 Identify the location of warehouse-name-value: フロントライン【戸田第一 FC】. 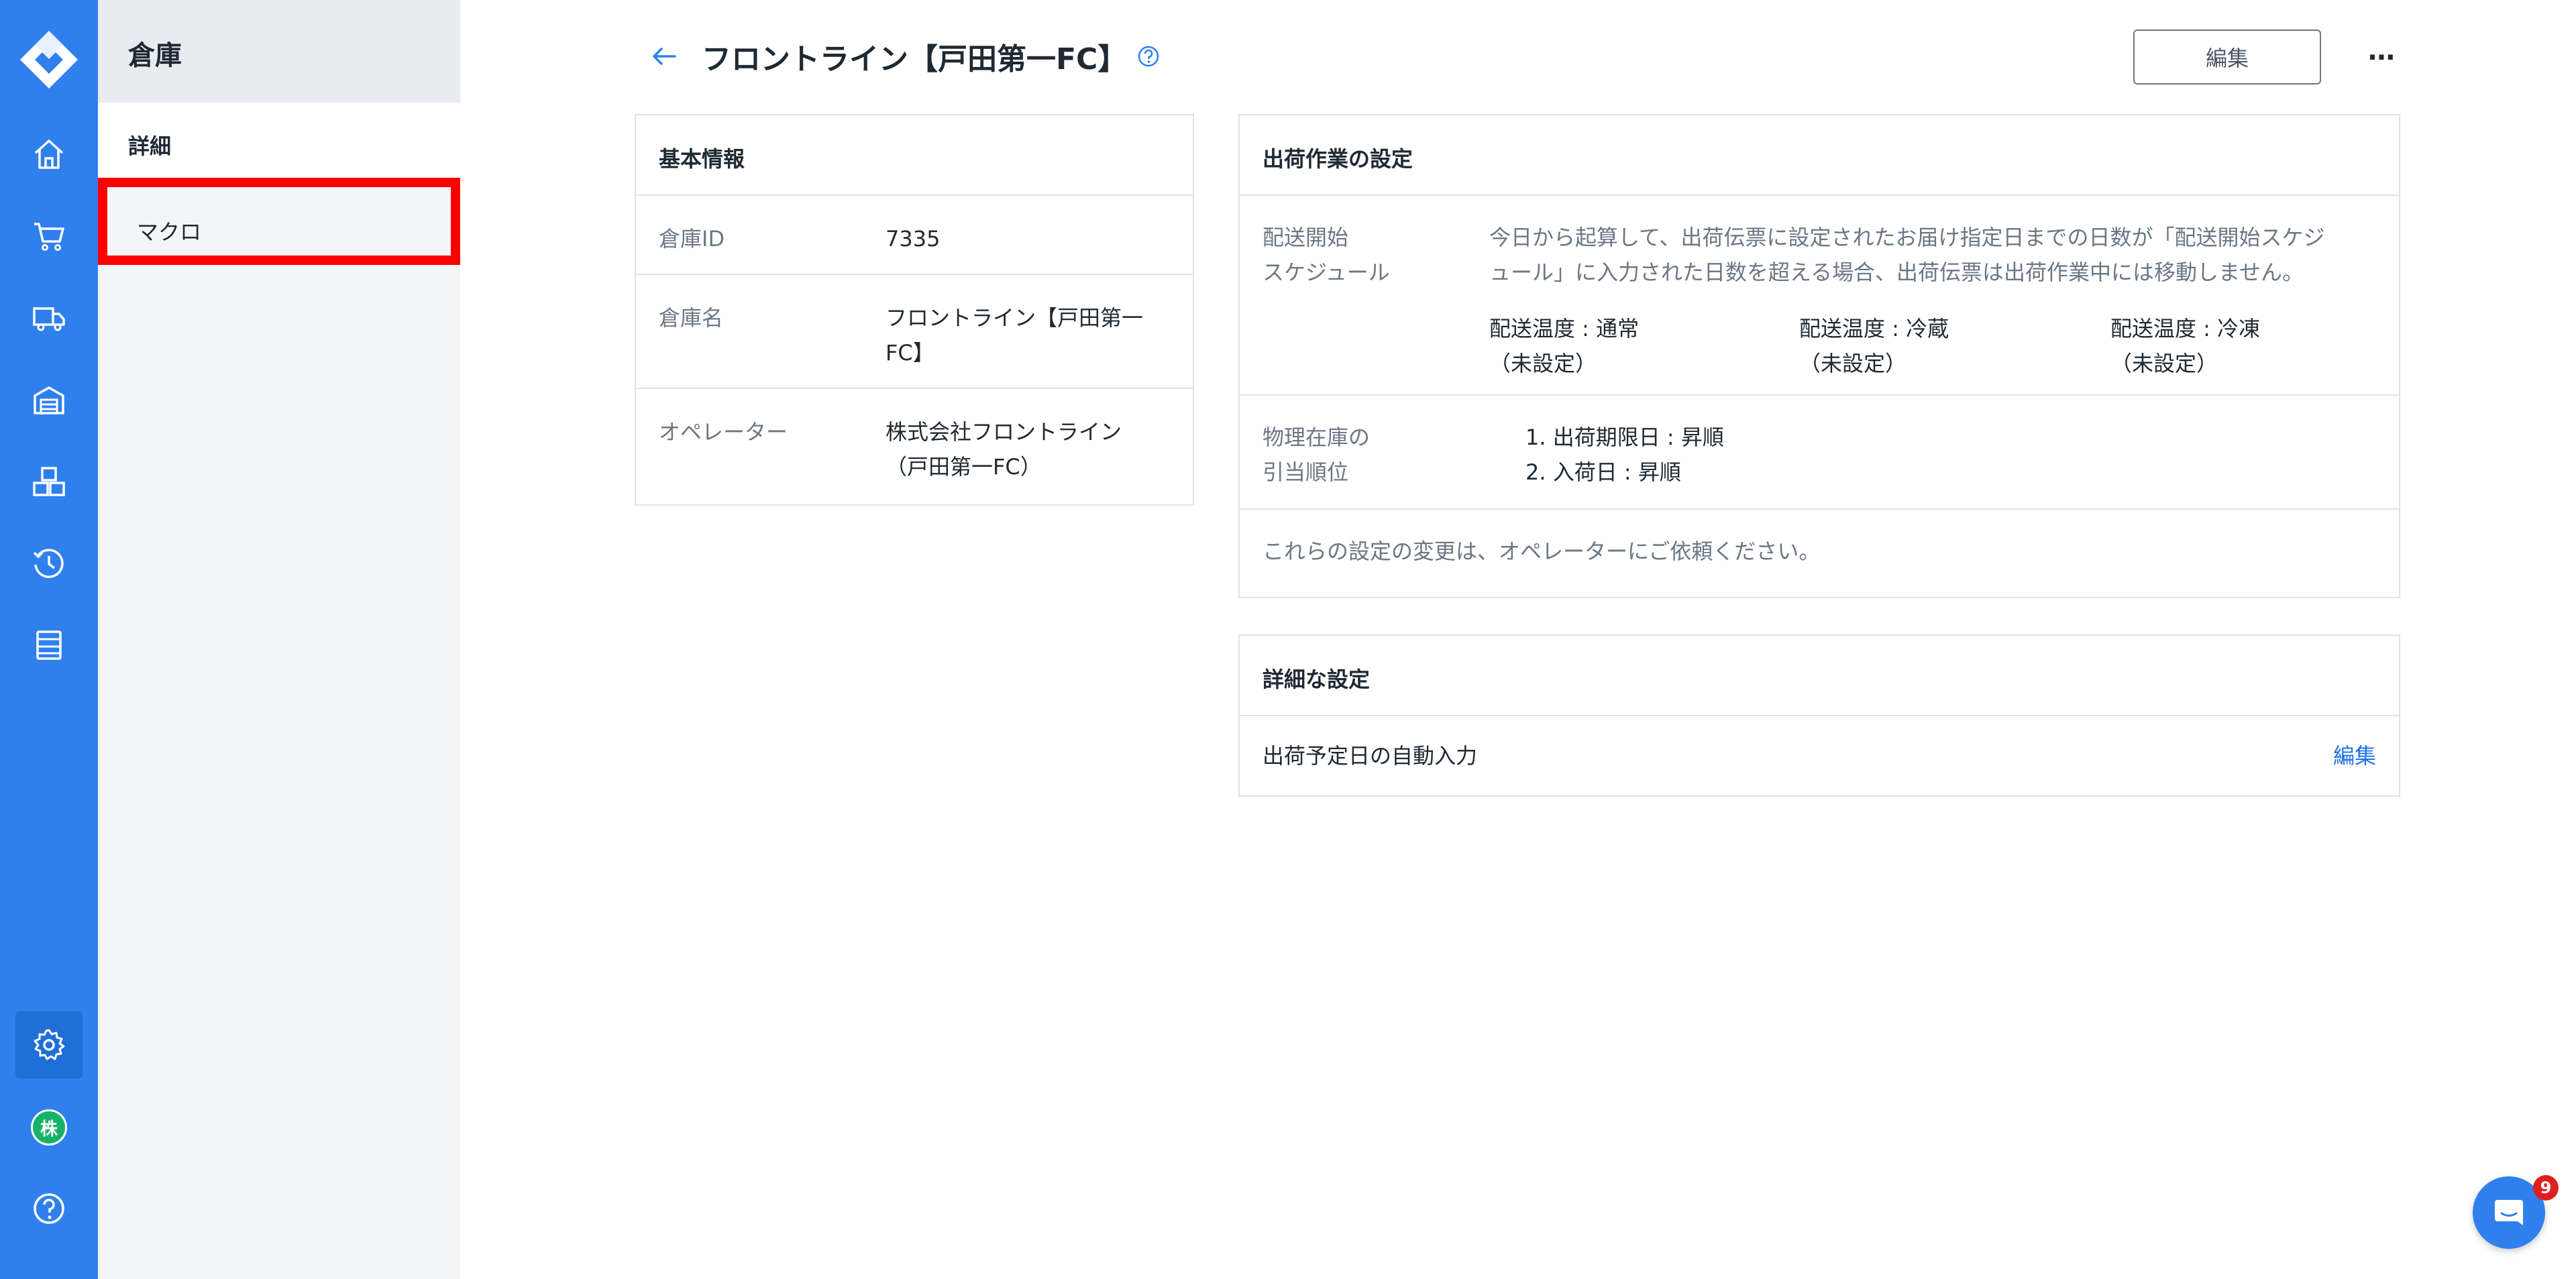
(1014, 335).